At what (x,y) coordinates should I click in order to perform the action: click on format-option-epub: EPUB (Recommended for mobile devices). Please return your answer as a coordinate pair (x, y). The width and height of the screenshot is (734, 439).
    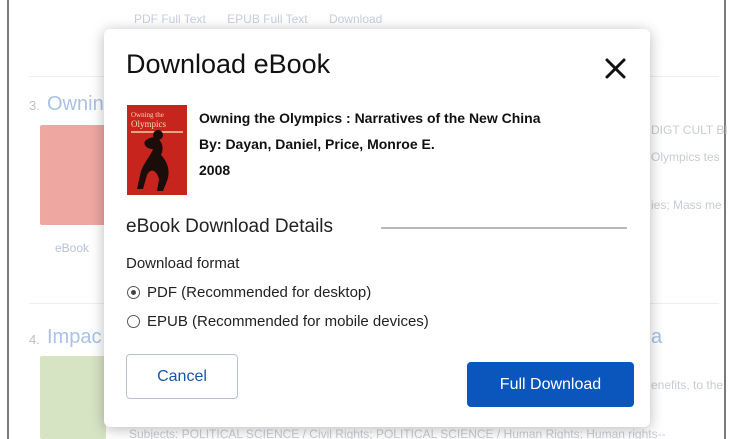
    Looking at the image, I should click on (278, 321).